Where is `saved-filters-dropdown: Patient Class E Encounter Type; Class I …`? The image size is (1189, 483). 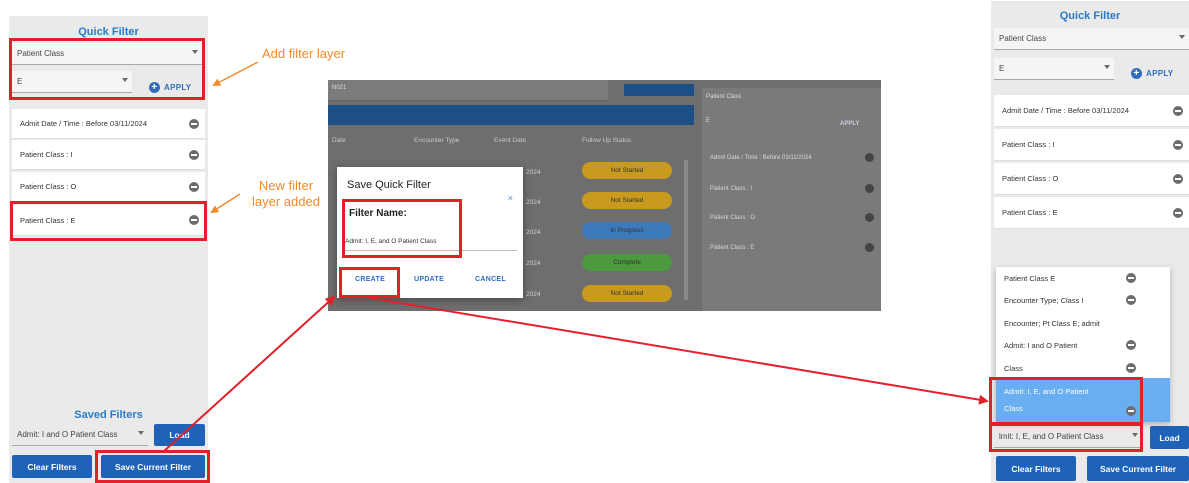
saved-filters-dropdown: Patient Class E Encounter Type; Class I … is located at coordinates (1083, 344).